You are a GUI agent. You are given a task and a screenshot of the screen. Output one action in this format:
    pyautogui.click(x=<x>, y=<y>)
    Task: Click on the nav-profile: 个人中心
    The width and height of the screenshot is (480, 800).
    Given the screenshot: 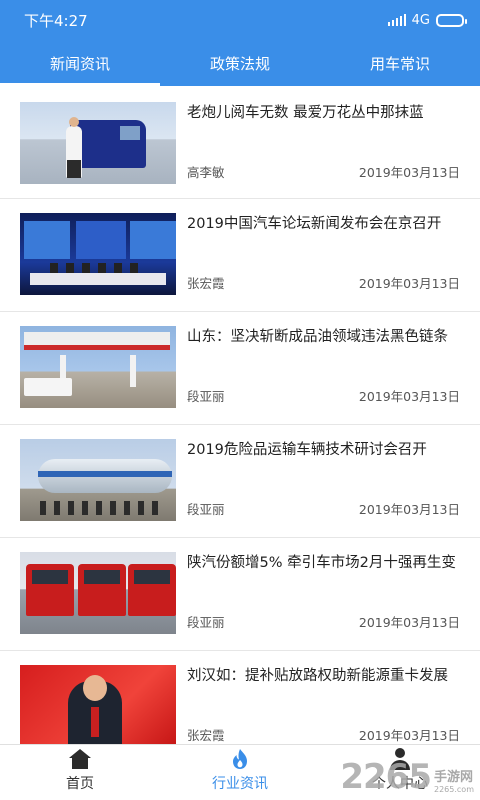 What is the action you would take?
    pyautogui.click(x=400, y=772)
    